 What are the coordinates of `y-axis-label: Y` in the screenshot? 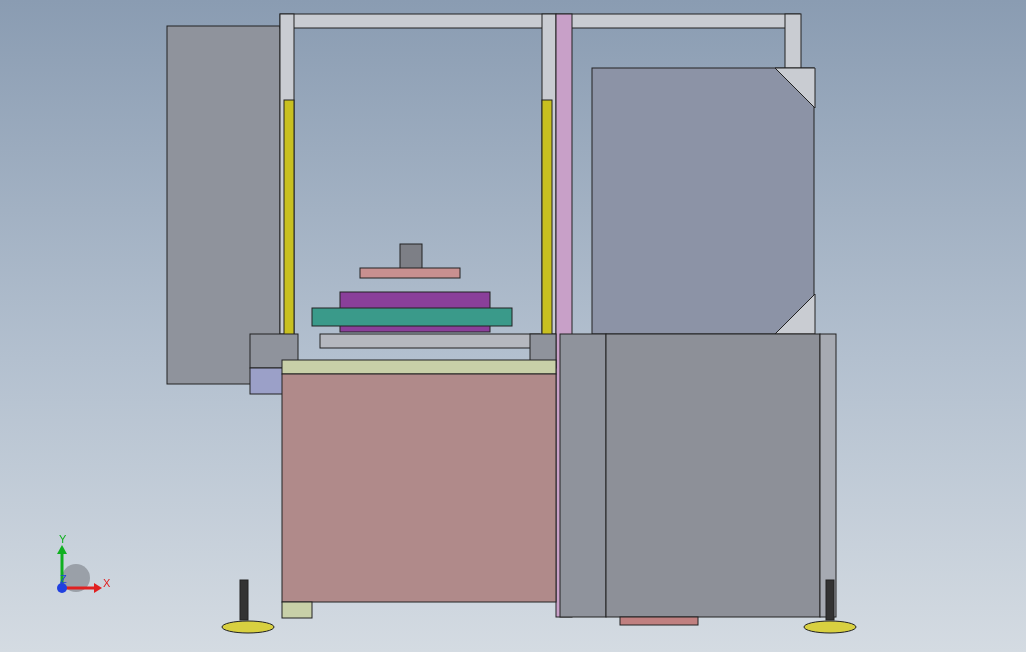 It's located at (63, 539).